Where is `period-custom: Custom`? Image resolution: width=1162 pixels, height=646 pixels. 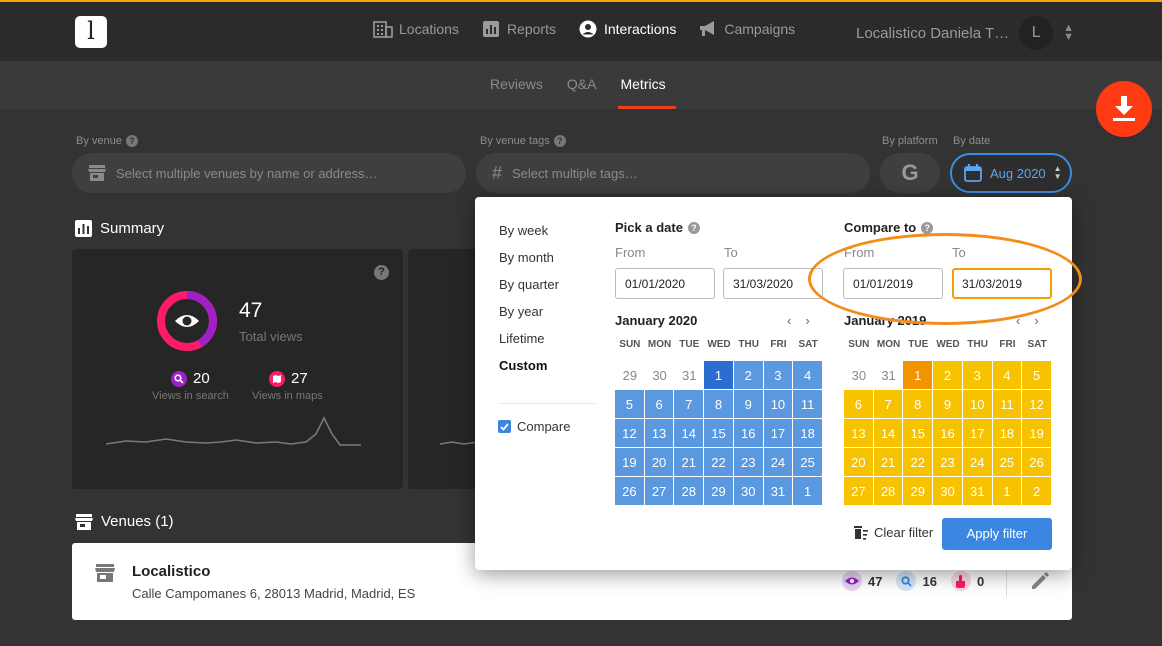
period-custom: Custom is located at coordinates (529, 365).